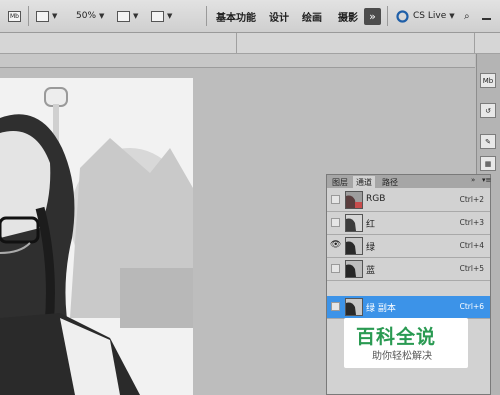 This screenshot has width=500, height=395. I want to click on options-bar, so click(250, 43).